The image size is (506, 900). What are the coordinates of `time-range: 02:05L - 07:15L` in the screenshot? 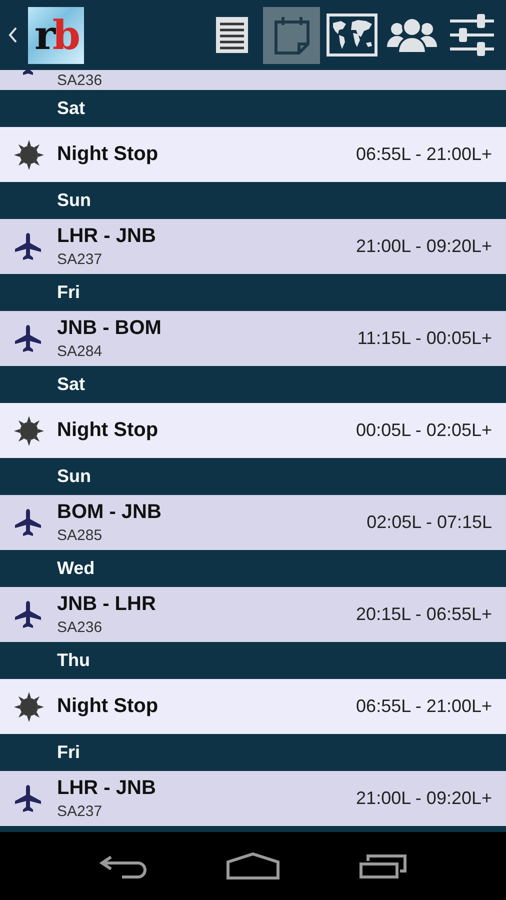 It's located at (429, 522).